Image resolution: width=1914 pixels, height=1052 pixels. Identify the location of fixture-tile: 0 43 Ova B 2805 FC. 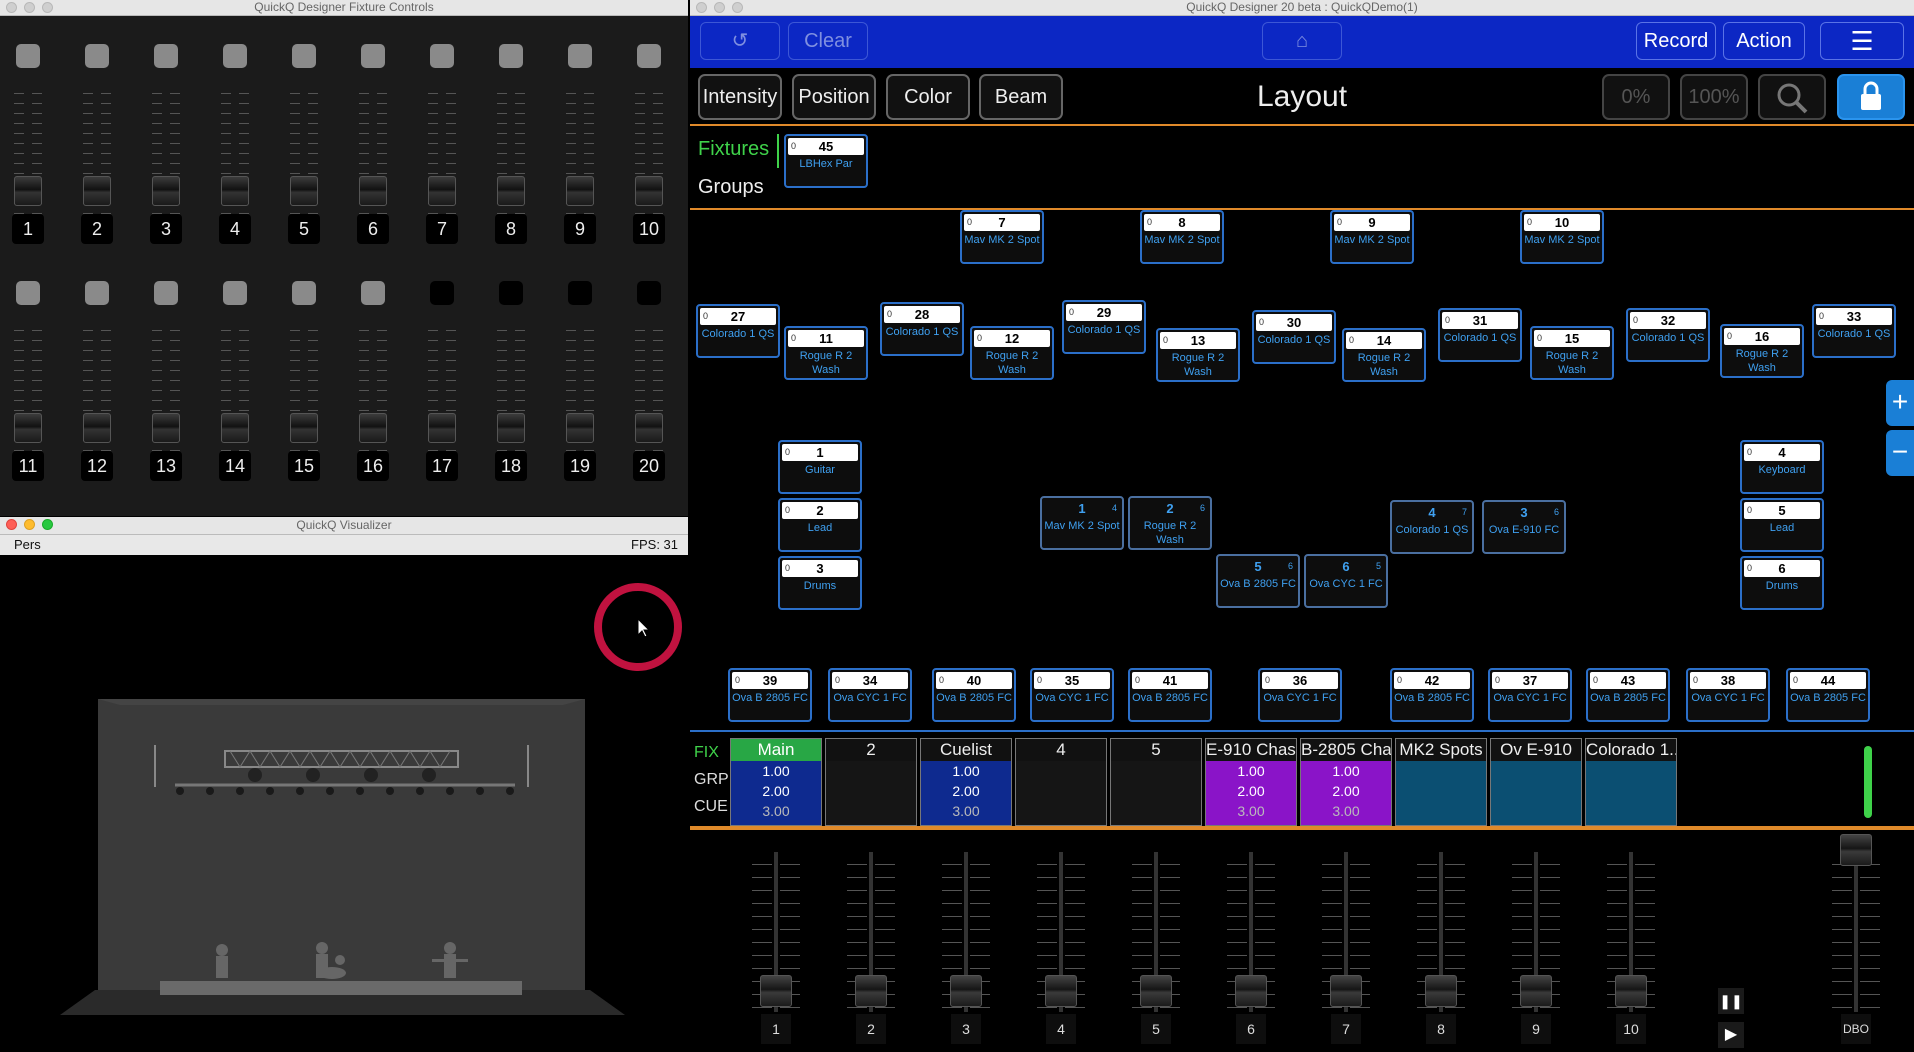
(1628, 695).